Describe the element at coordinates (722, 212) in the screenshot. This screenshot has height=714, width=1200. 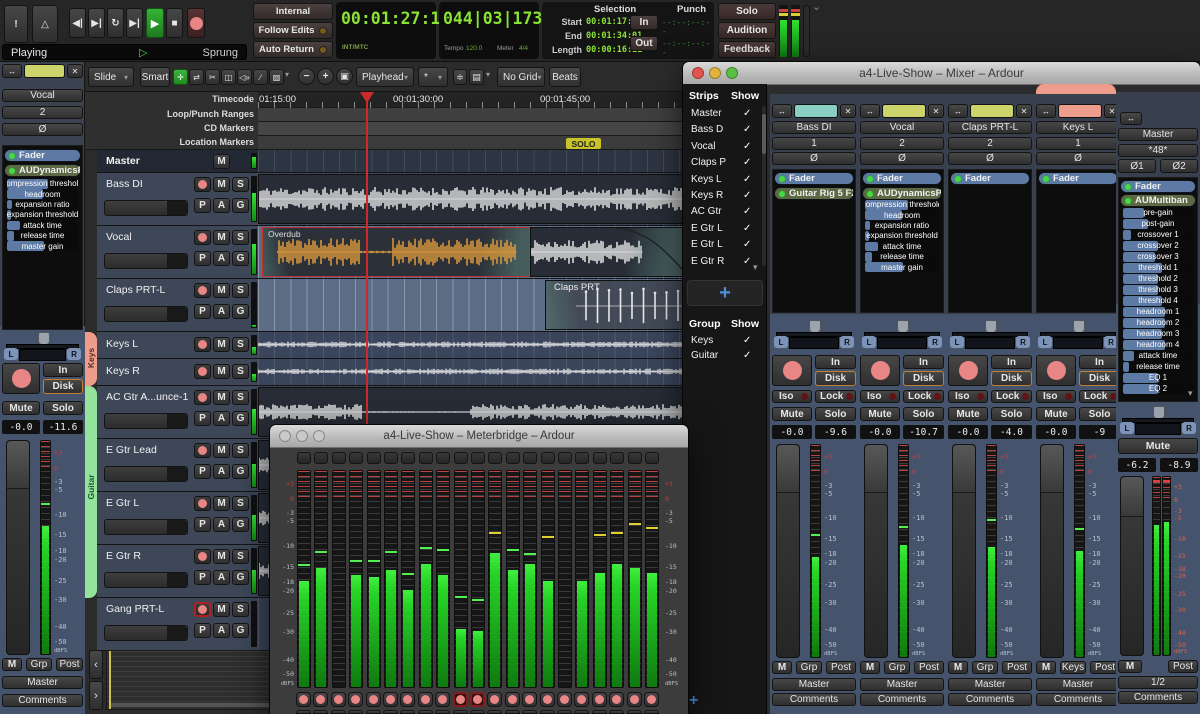
I see `strips-list-item: AC Gtr ✓` at that location.